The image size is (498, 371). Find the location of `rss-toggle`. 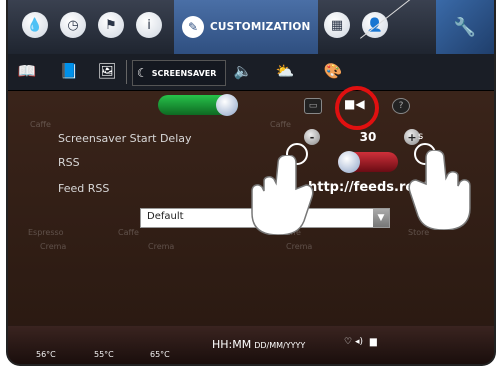

rss-toggle is located at coordinates (368, 162).